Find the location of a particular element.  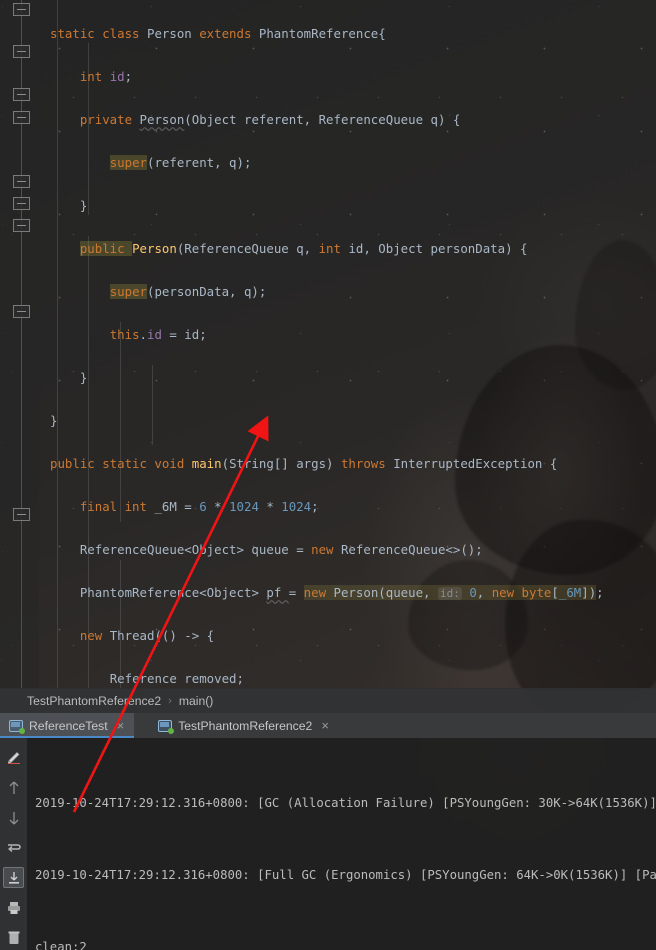

run-tab-label: TestPhantomReference2 is located at coordinates (245, 725).